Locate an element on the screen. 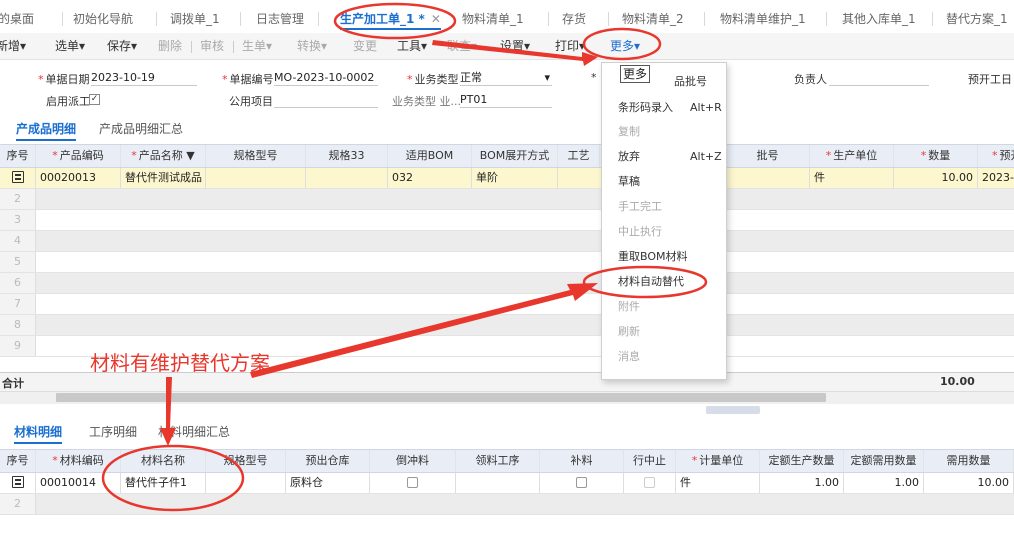 The image size is (1014, 536). tab-substitution-plan: 替代方案_1 is located at coordinates (977, 19).